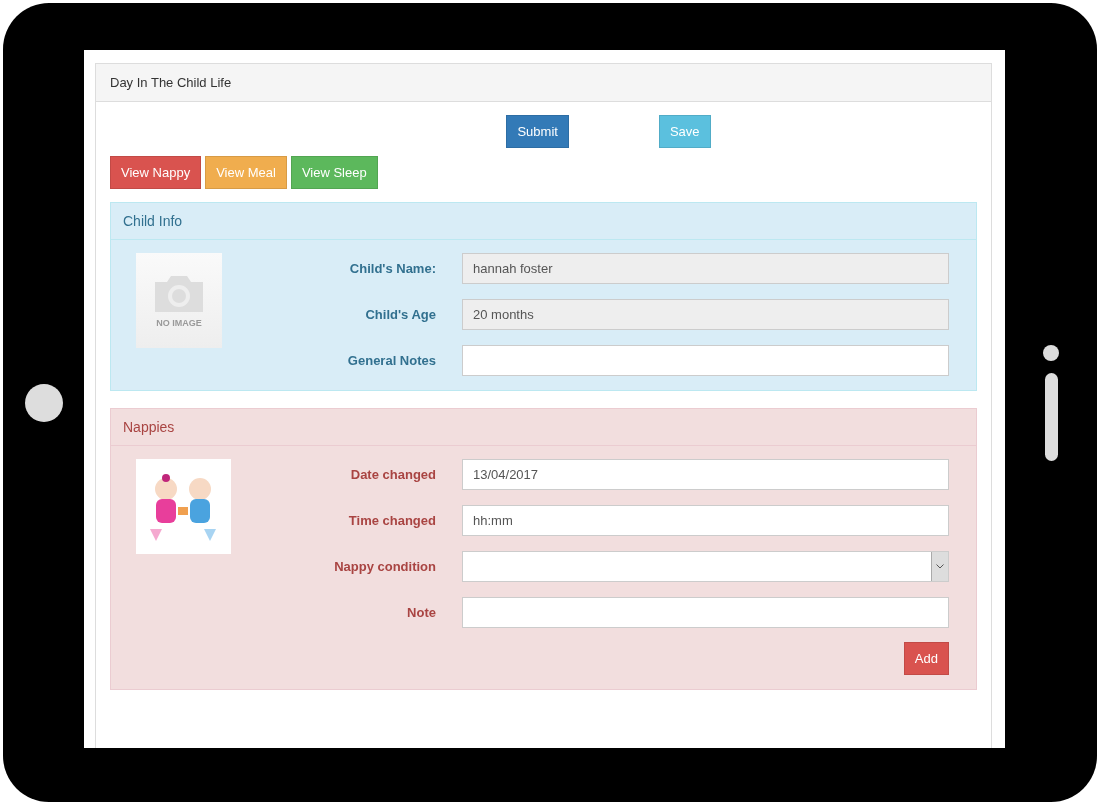  What do you see at coordinates (543, 427) in the screenshot?
I see `section-title: Nappies` at bounding box center [543, 427].